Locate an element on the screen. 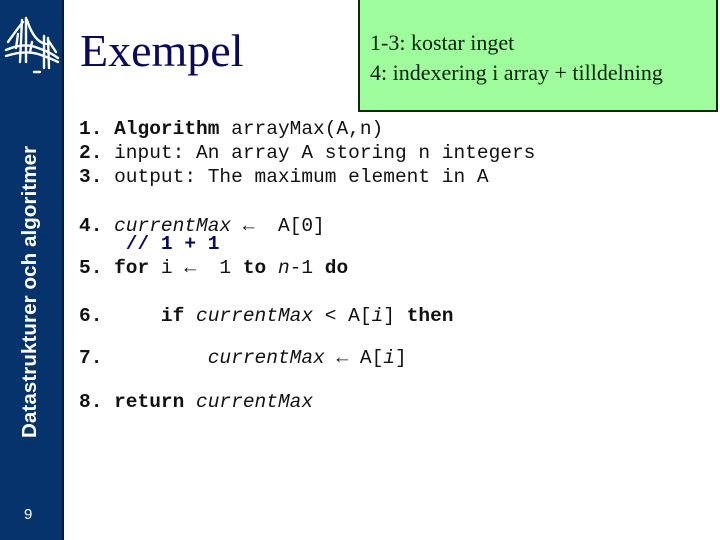  keyword: do is located at coordinates (336, 268).